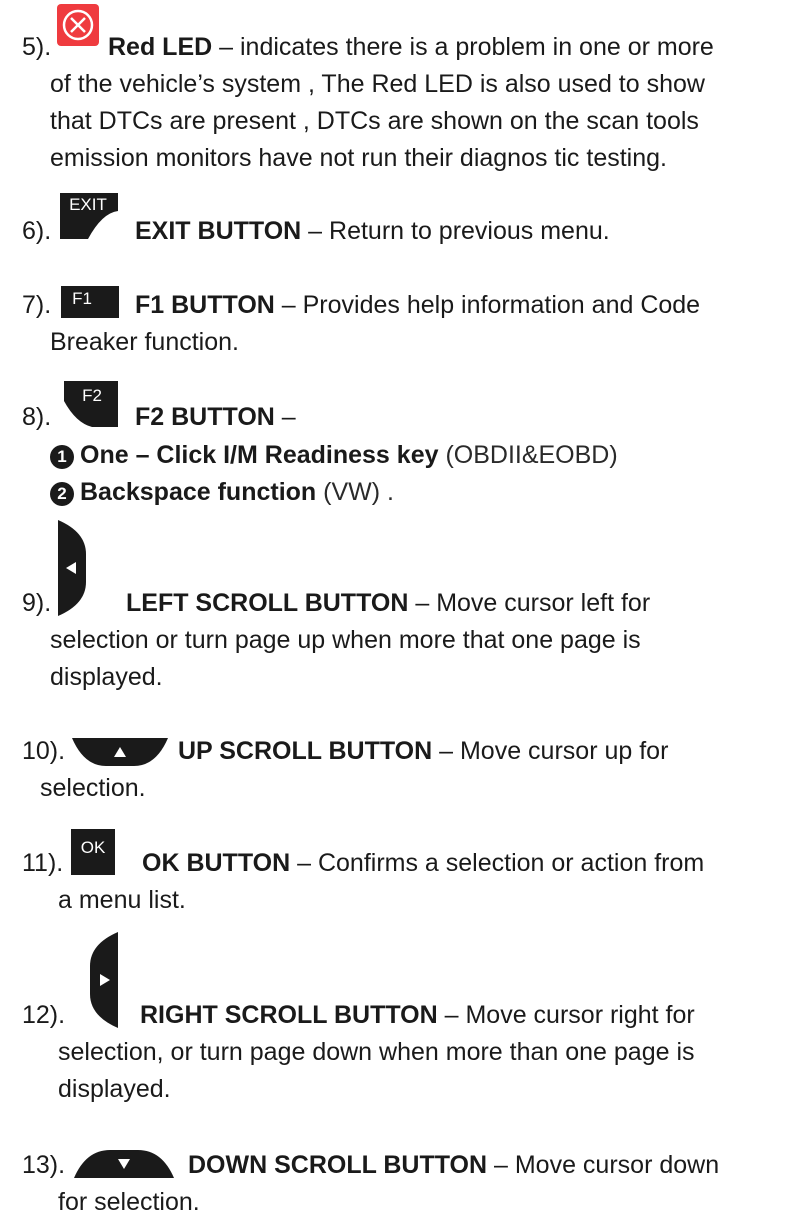  What do you see at coordinates (37, 603) in the screenshot?
I see `item-9-number: 9).` at bounding box center [37, 603].